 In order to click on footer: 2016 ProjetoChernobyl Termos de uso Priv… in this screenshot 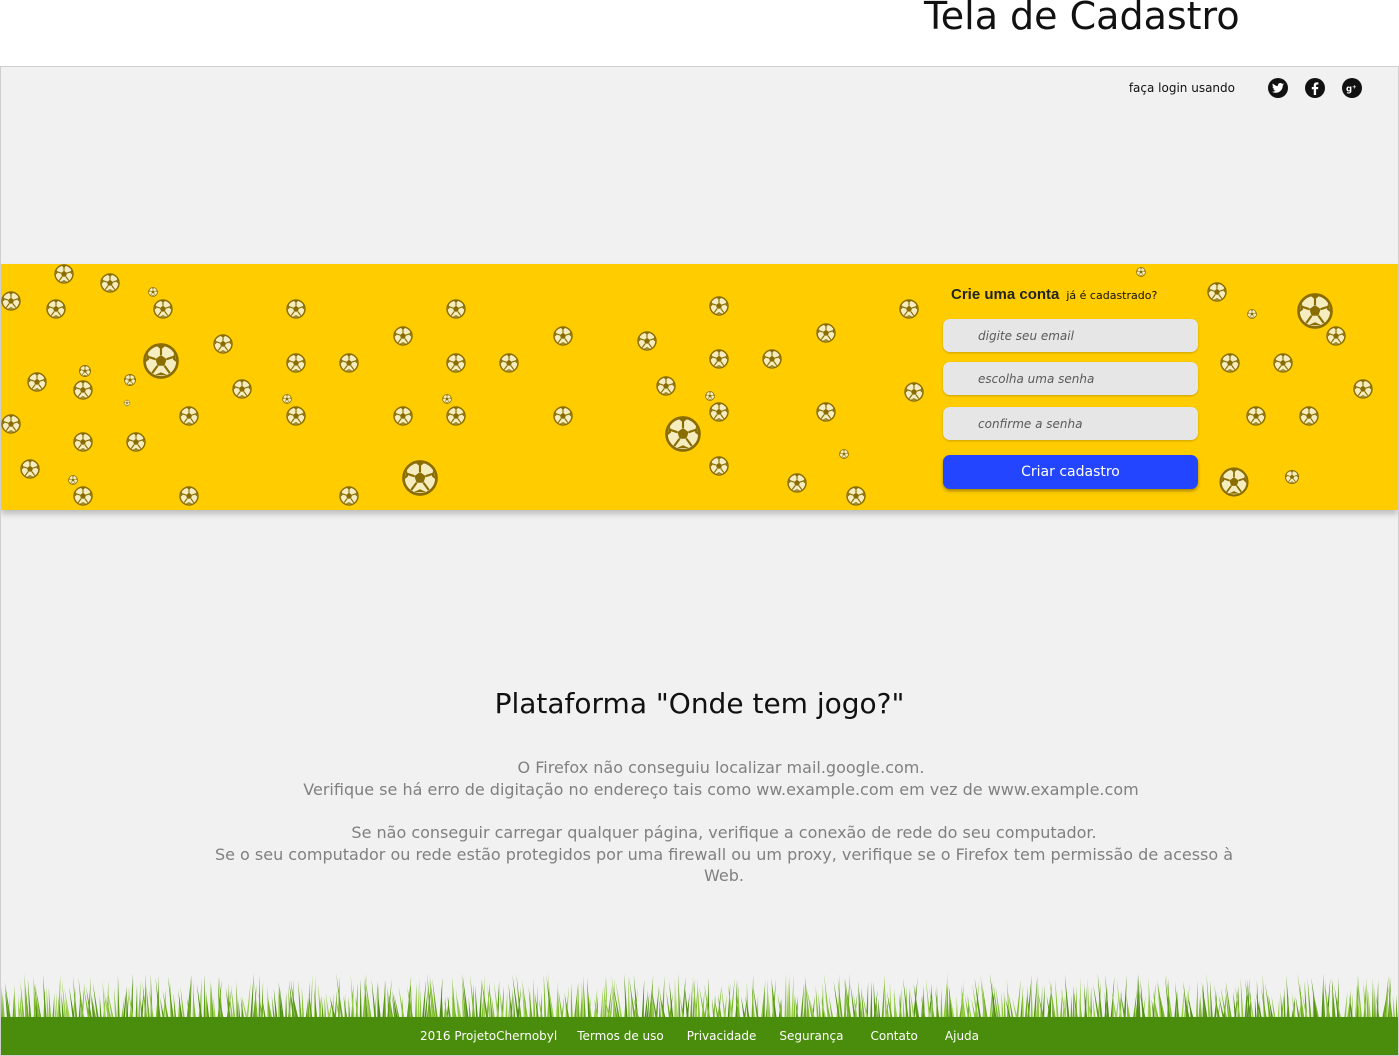, I will do `click(699, 1036)`.